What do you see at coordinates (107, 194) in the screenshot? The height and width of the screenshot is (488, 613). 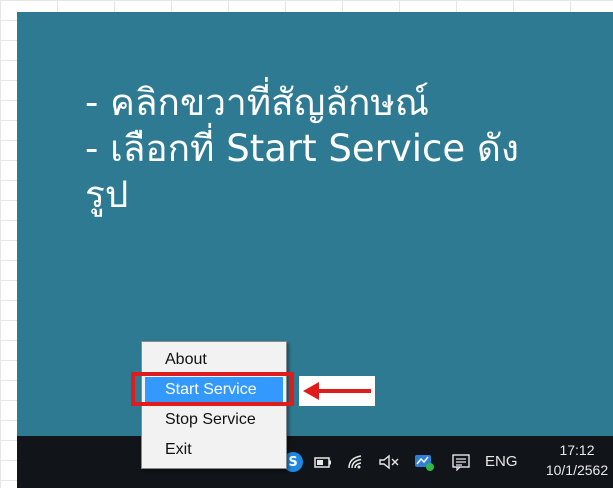 I see `instruction-line-3: รูป` at bounding box center [107, 194].